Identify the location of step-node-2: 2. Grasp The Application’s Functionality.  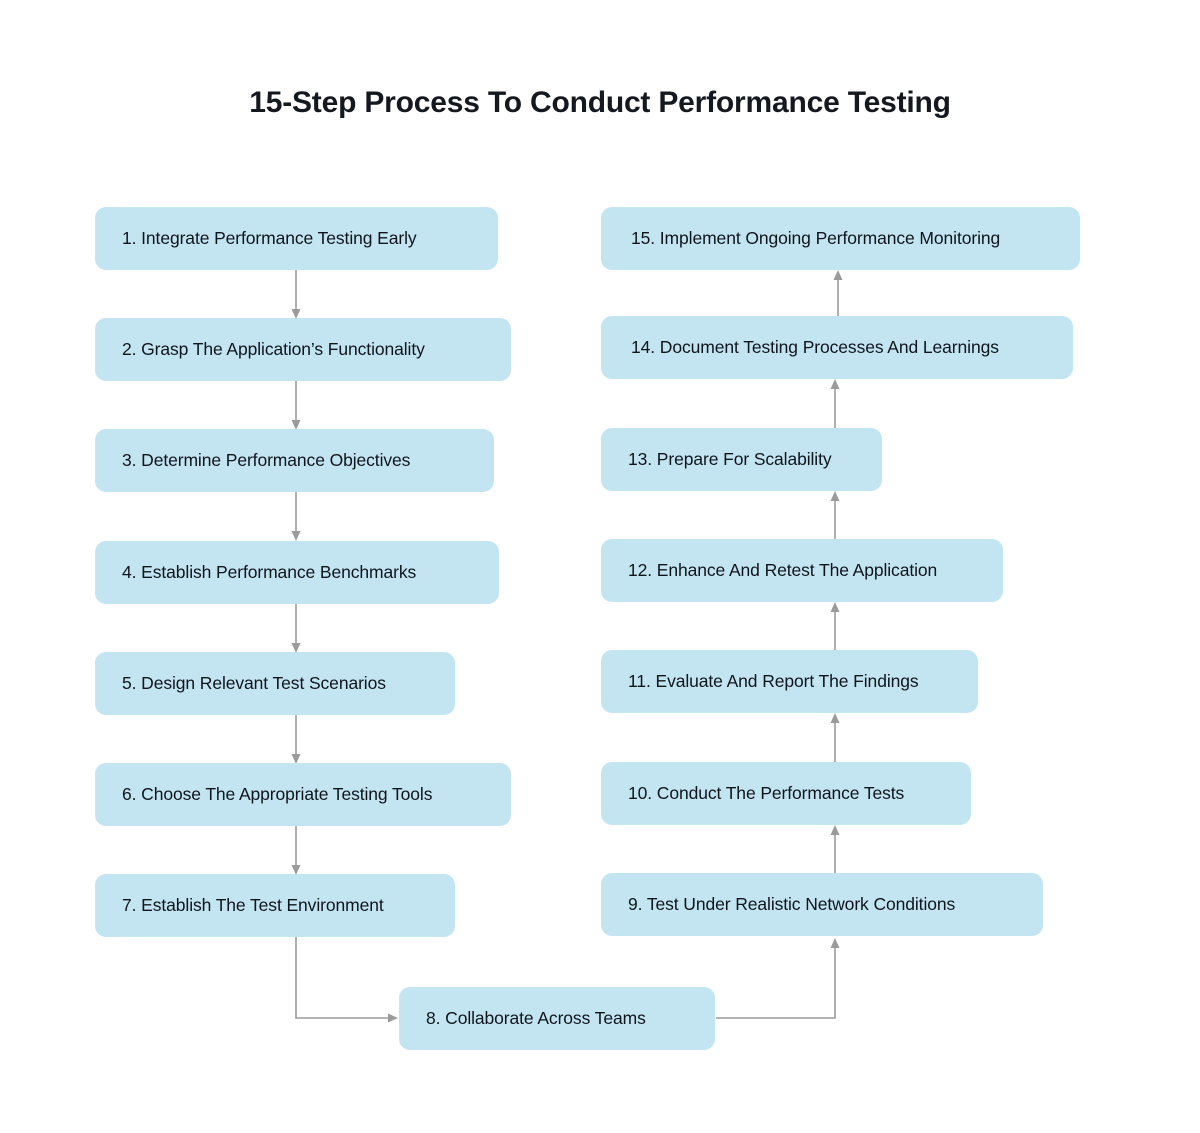
(303, 349).